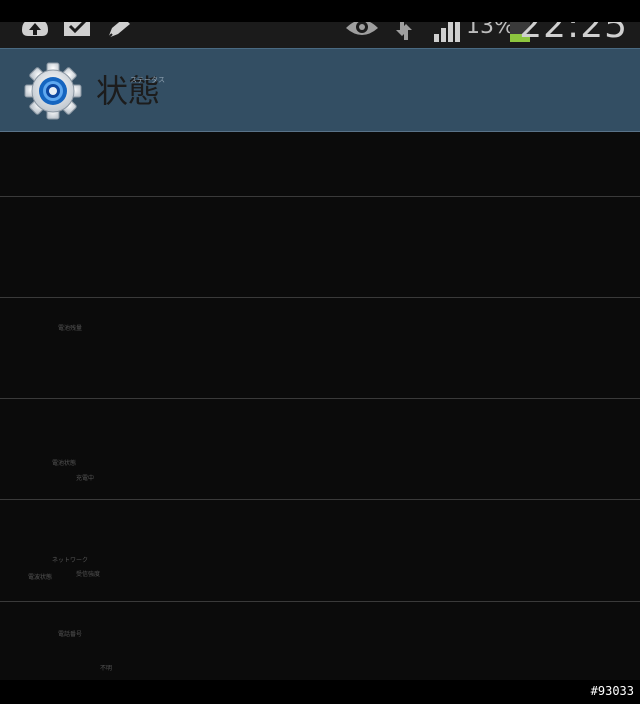  Describe the element at coordinates (320, 551) in the screenshot. I see `list-item: 電波状態 ネットワーク 受信強度` at that location.